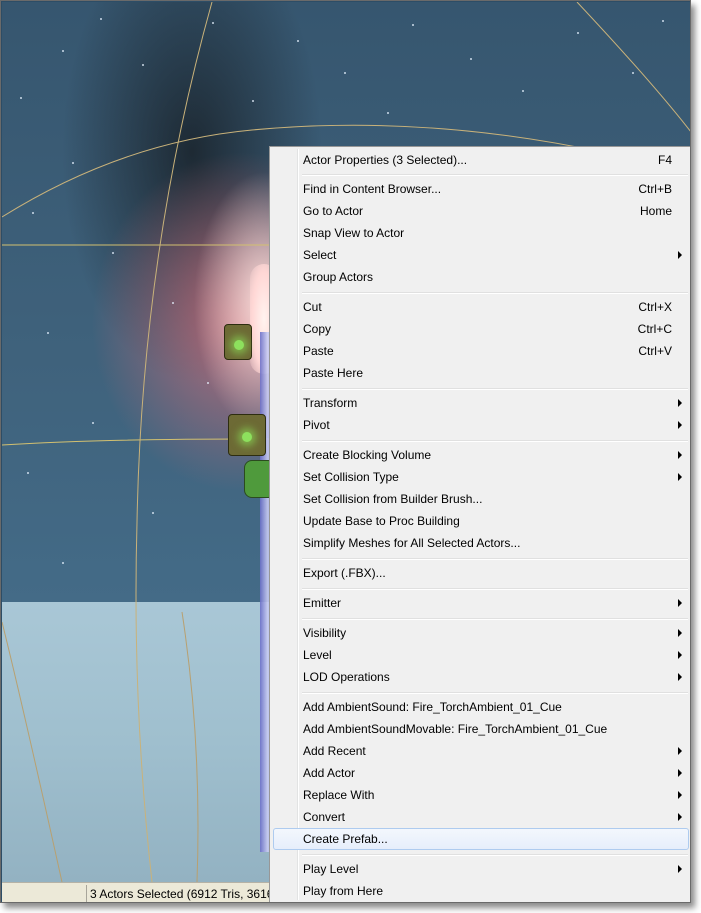 This screenshot has width=701, height=913. Describe the element at coordinates (481, 869) in the screenshot. I see `menu-item-play-level: Play Level` at that location.